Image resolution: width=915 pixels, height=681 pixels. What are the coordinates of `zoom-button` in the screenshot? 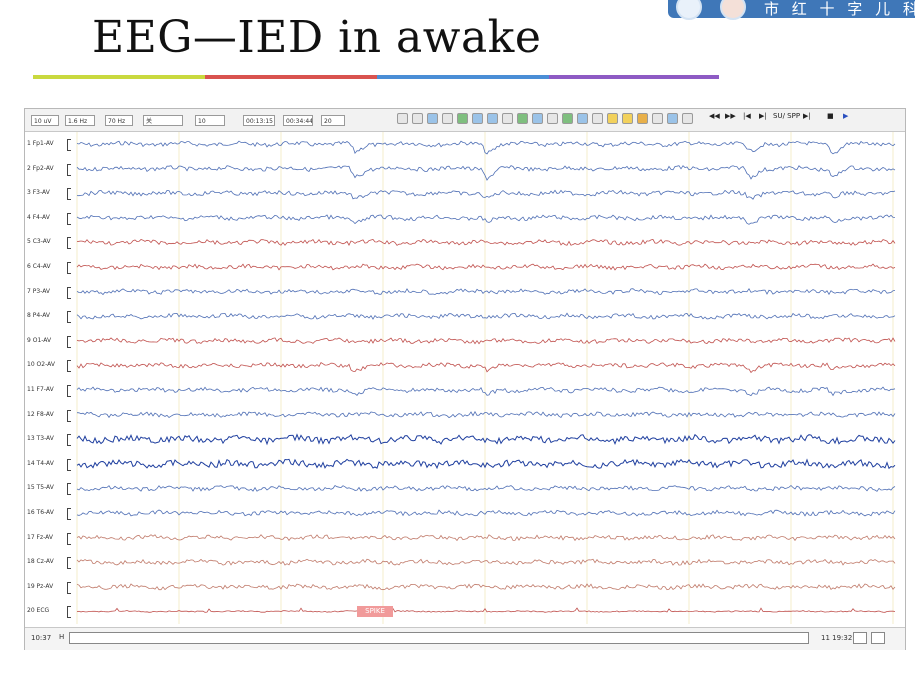 It's located at (878, 638).